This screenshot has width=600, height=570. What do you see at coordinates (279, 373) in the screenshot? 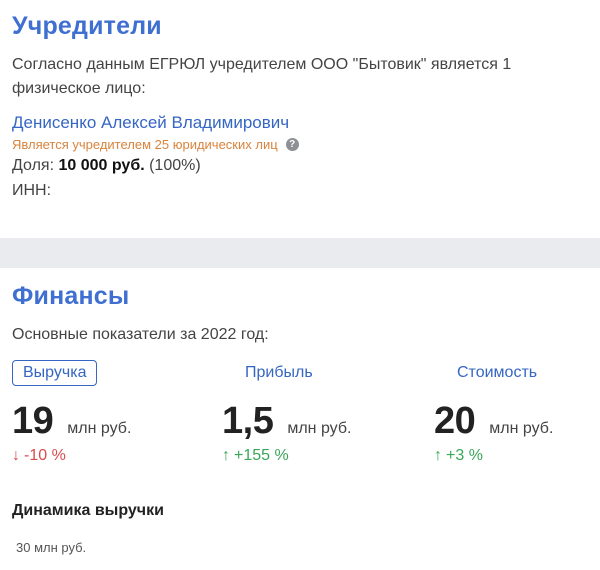
I see `tab-profit: Прибыль` at bounding box center [279, 373].